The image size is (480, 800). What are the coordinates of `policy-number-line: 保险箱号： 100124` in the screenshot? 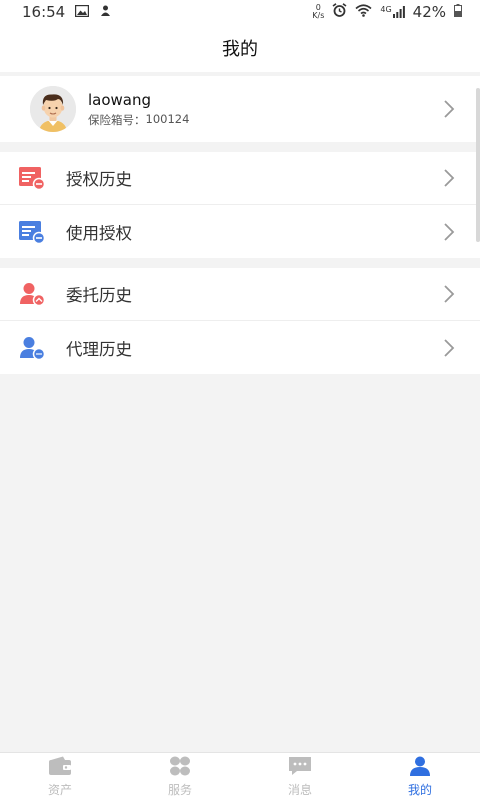 It's located at (138, 120).